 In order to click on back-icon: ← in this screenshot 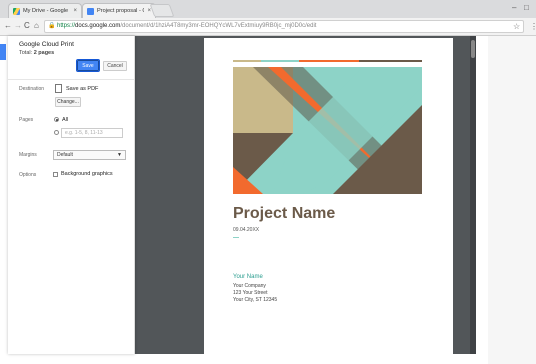, I will do `click(8, 25)`.